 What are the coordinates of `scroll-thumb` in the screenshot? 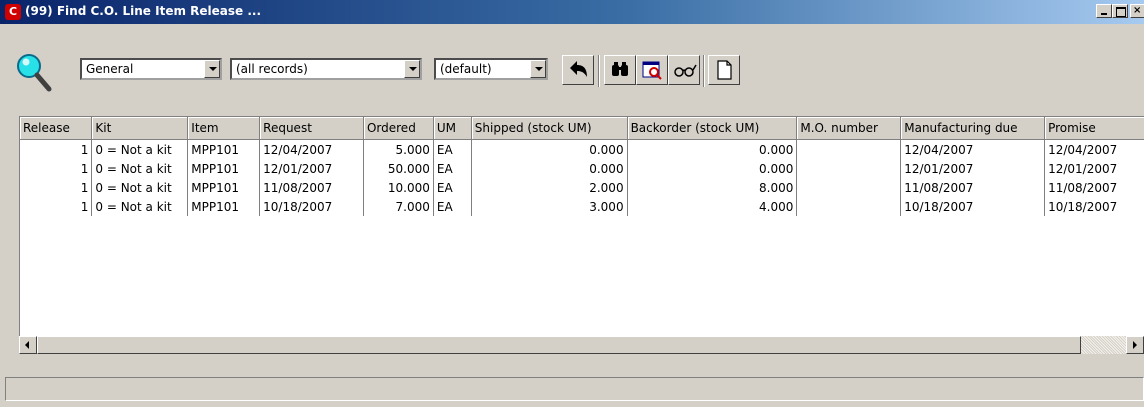 It's located at (559, 345).